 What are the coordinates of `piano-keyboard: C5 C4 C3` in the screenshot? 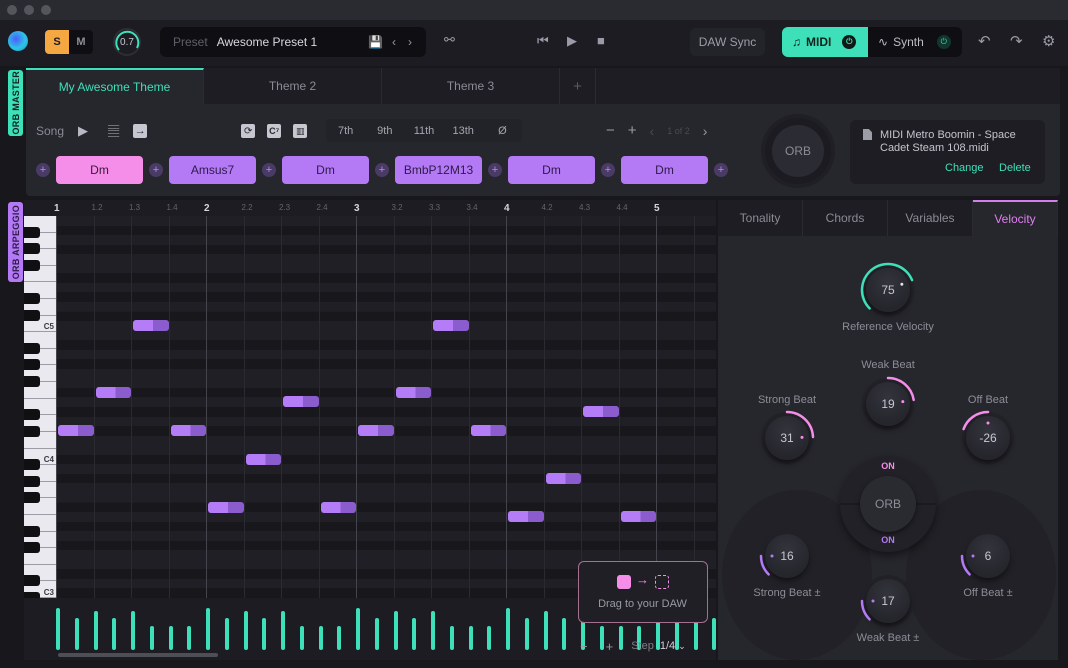 It's located at (40, 407).